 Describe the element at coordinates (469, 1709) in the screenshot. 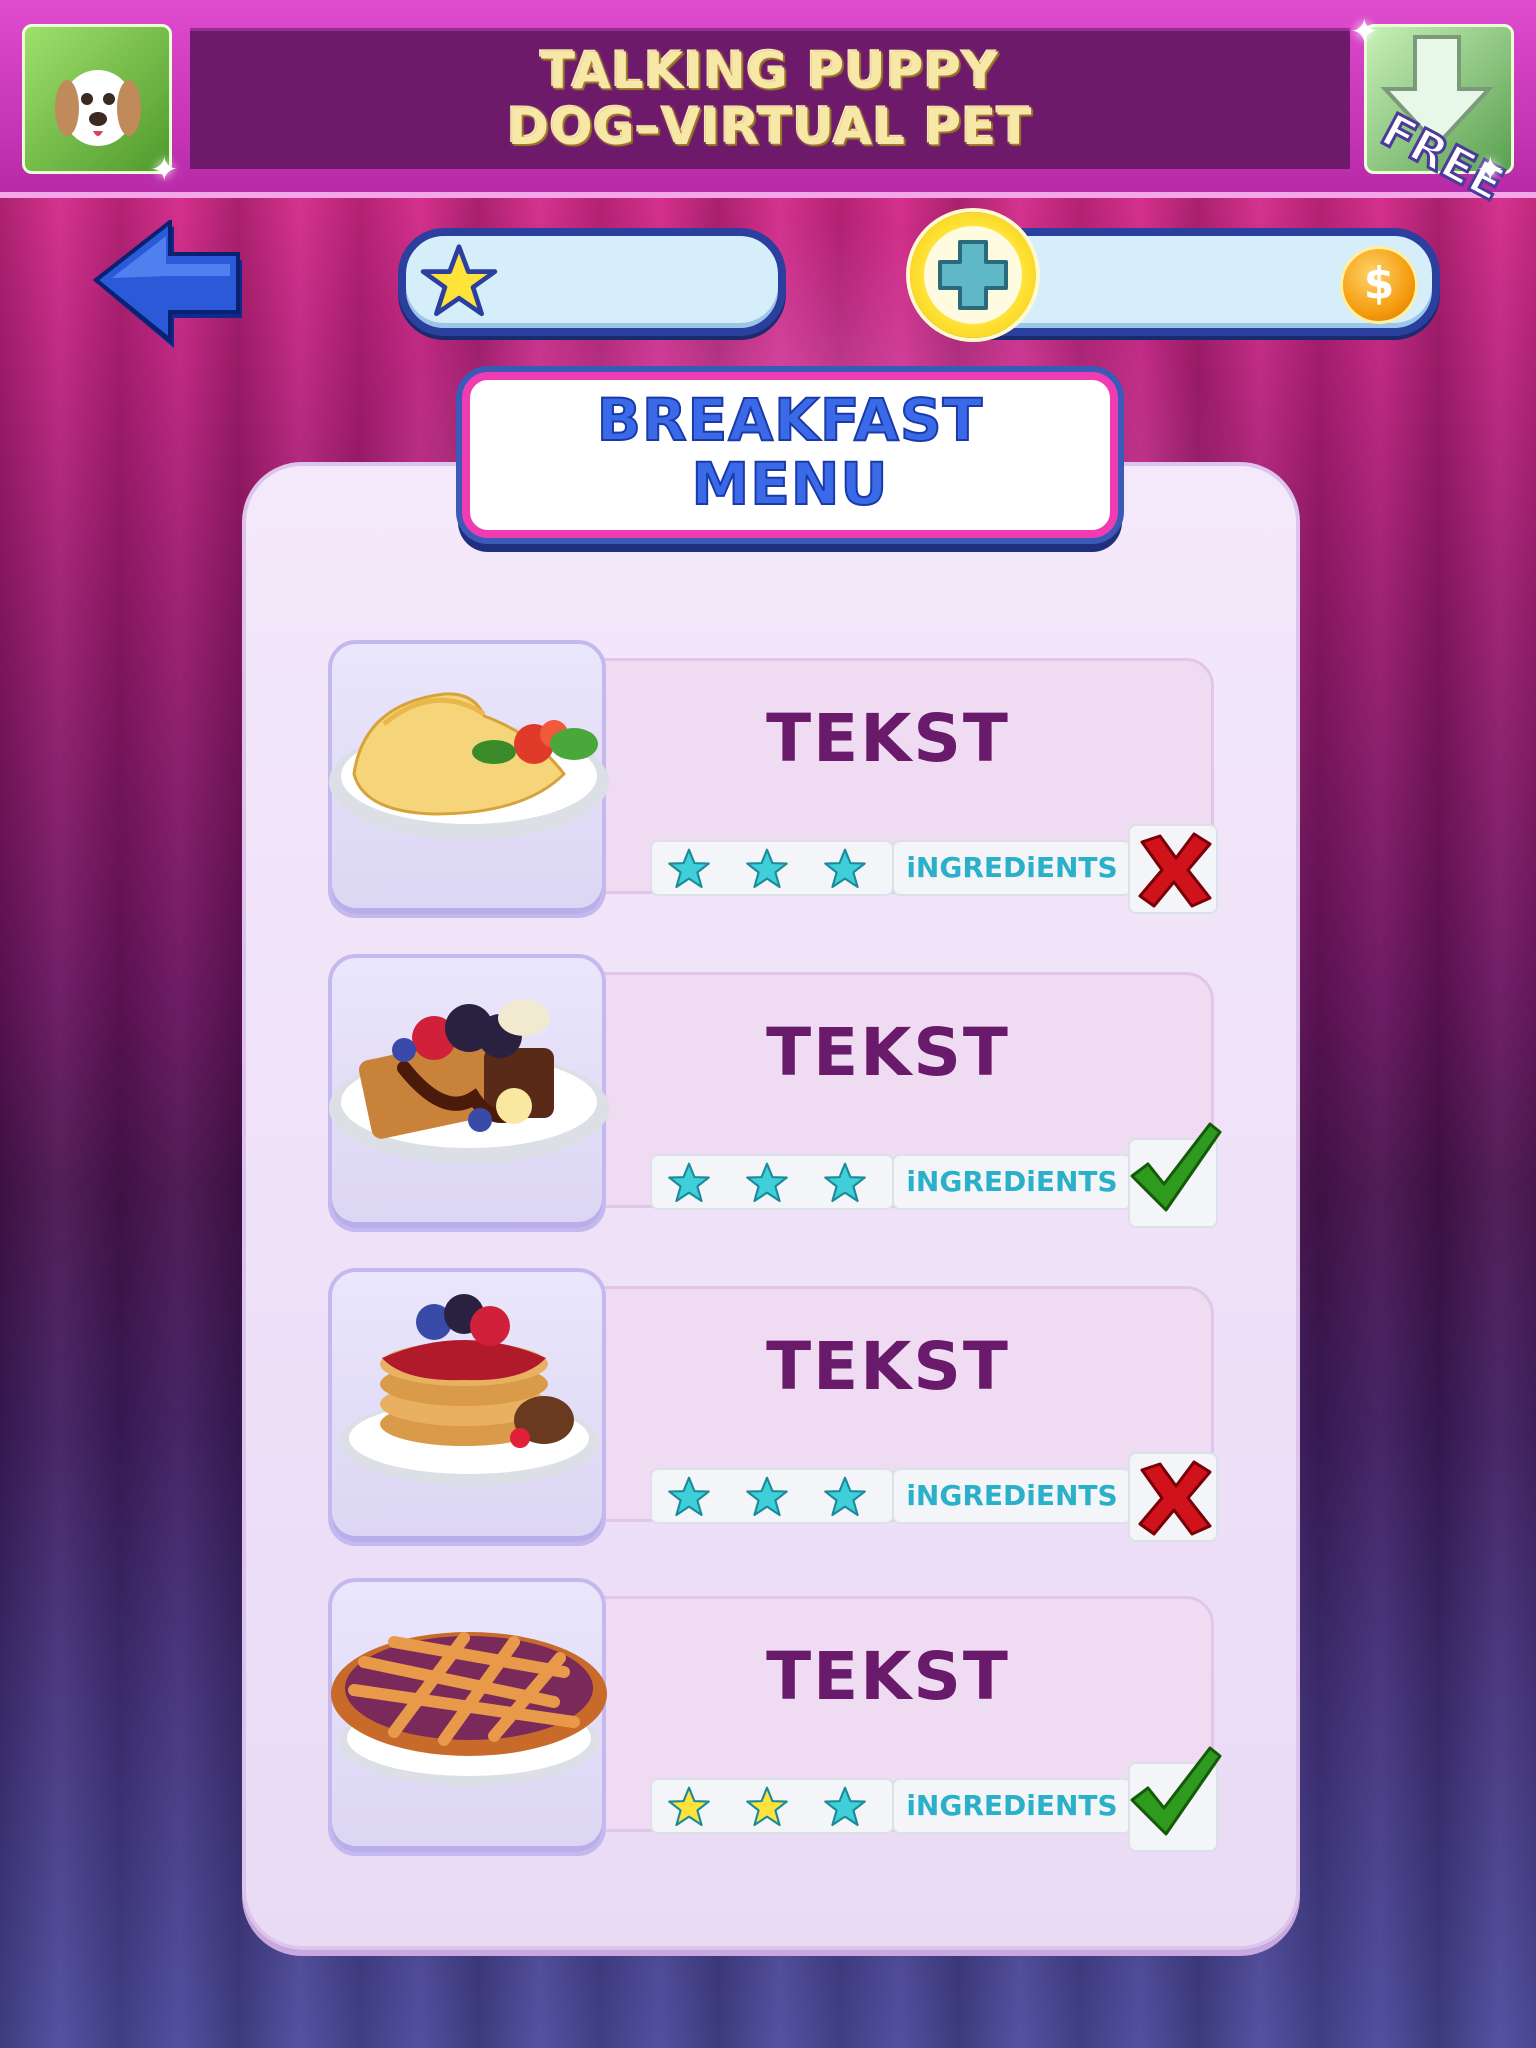

I see `pie-icon` at that location.